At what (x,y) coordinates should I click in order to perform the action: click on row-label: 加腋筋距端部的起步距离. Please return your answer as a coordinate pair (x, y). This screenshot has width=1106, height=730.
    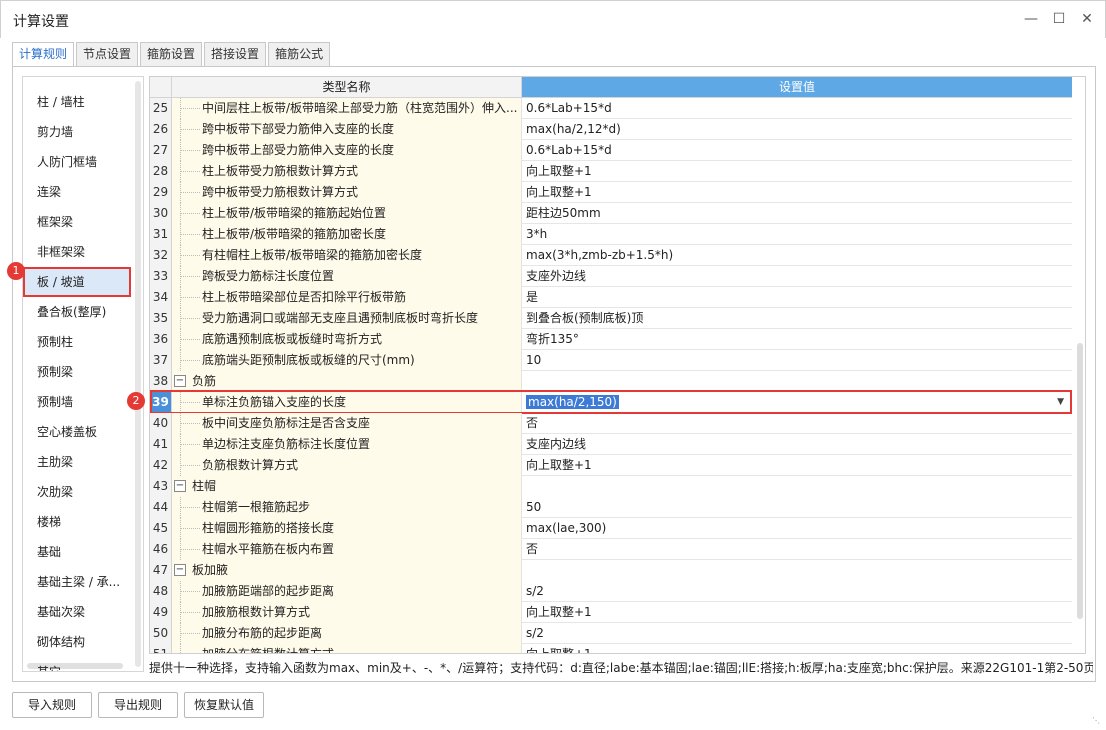
    Looking at the image, I should click on (268, 591).